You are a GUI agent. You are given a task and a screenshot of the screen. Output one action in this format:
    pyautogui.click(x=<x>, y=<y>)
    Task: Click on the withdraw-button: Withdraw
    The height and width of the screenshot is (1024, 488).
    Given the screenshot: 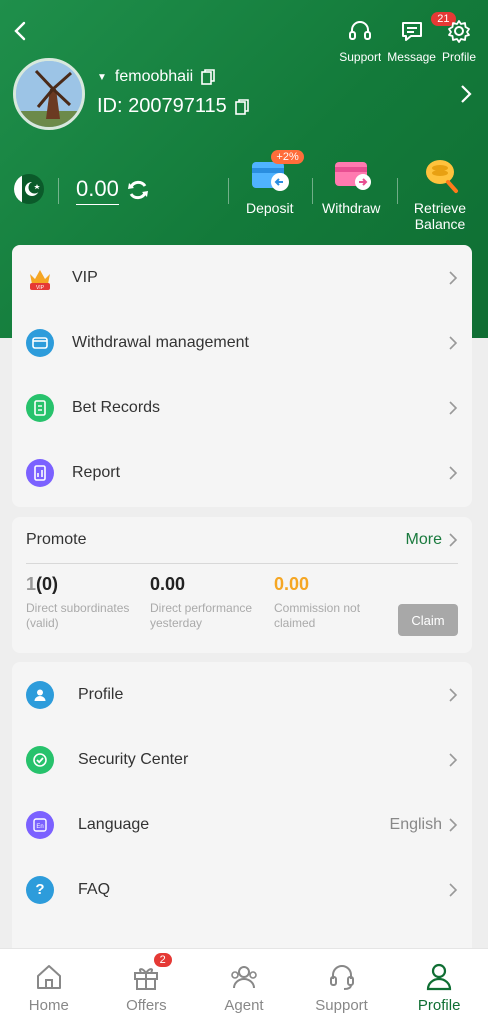 What is the action you would take?
    pyautogui.click(x=351, y=187)
    